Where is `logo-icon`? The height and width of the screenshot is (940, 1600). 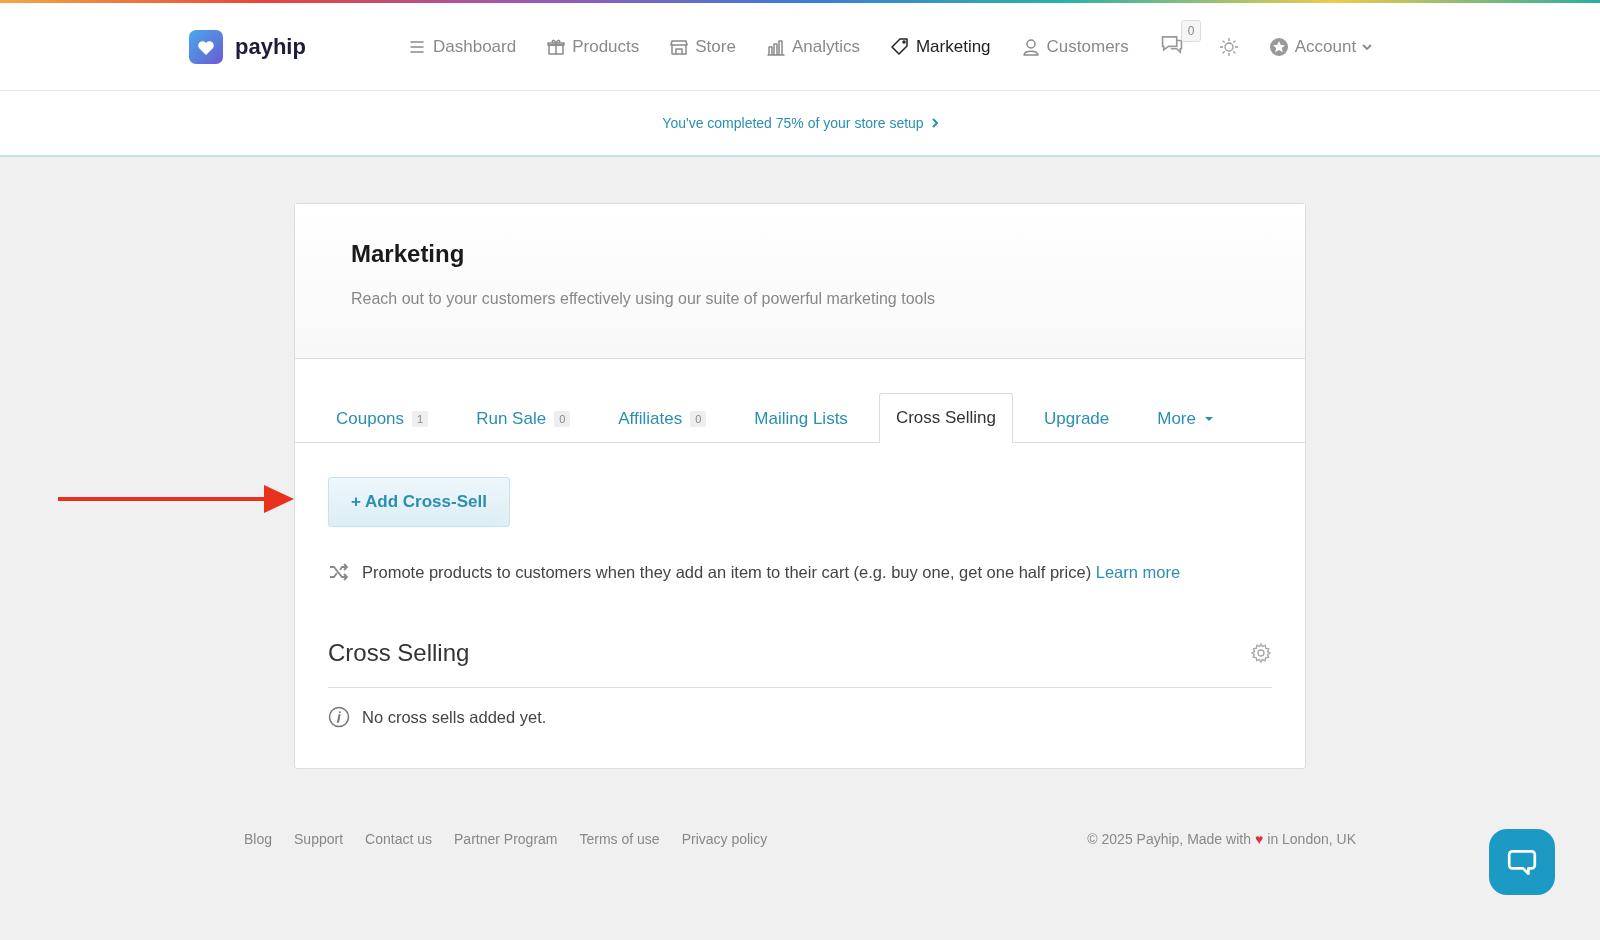
logo-icon is located at coordinates (206, 46).